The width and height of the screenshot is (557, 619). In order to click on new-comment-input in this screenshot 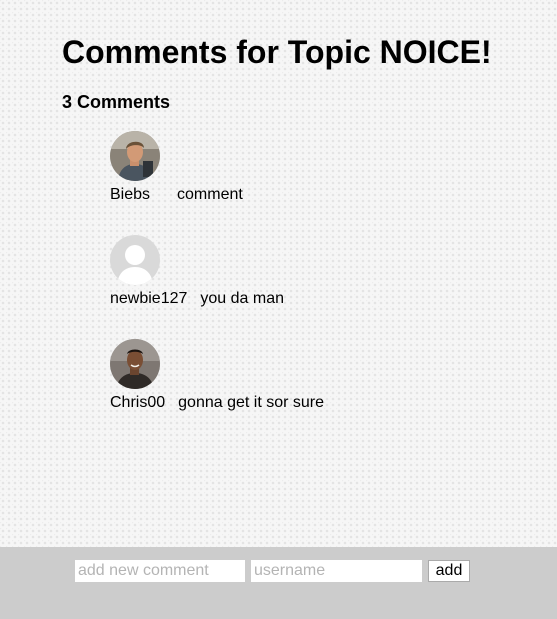, I will do `click(160, 571)`.